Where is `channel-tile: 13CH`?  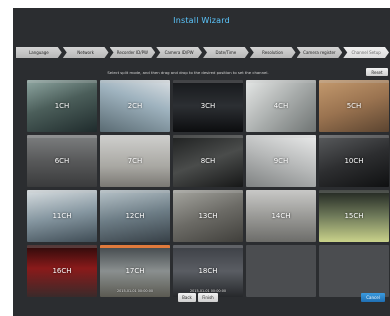 channel-tile: 13CH is located at coordinates (208, 216).